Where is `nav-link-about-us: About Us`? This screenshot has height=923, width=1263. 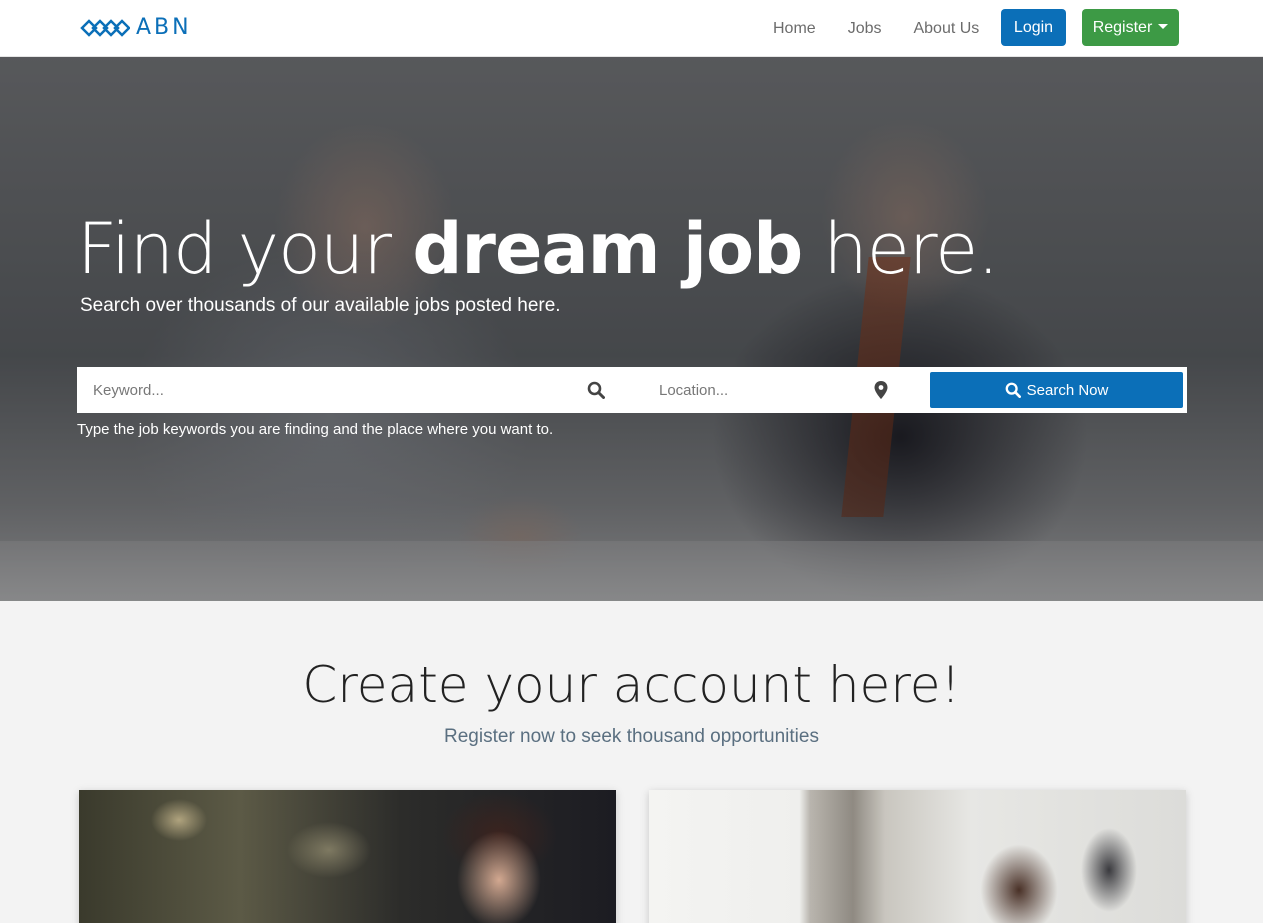
nav-link-about-us: About Us is located at coordinates (946, 29).